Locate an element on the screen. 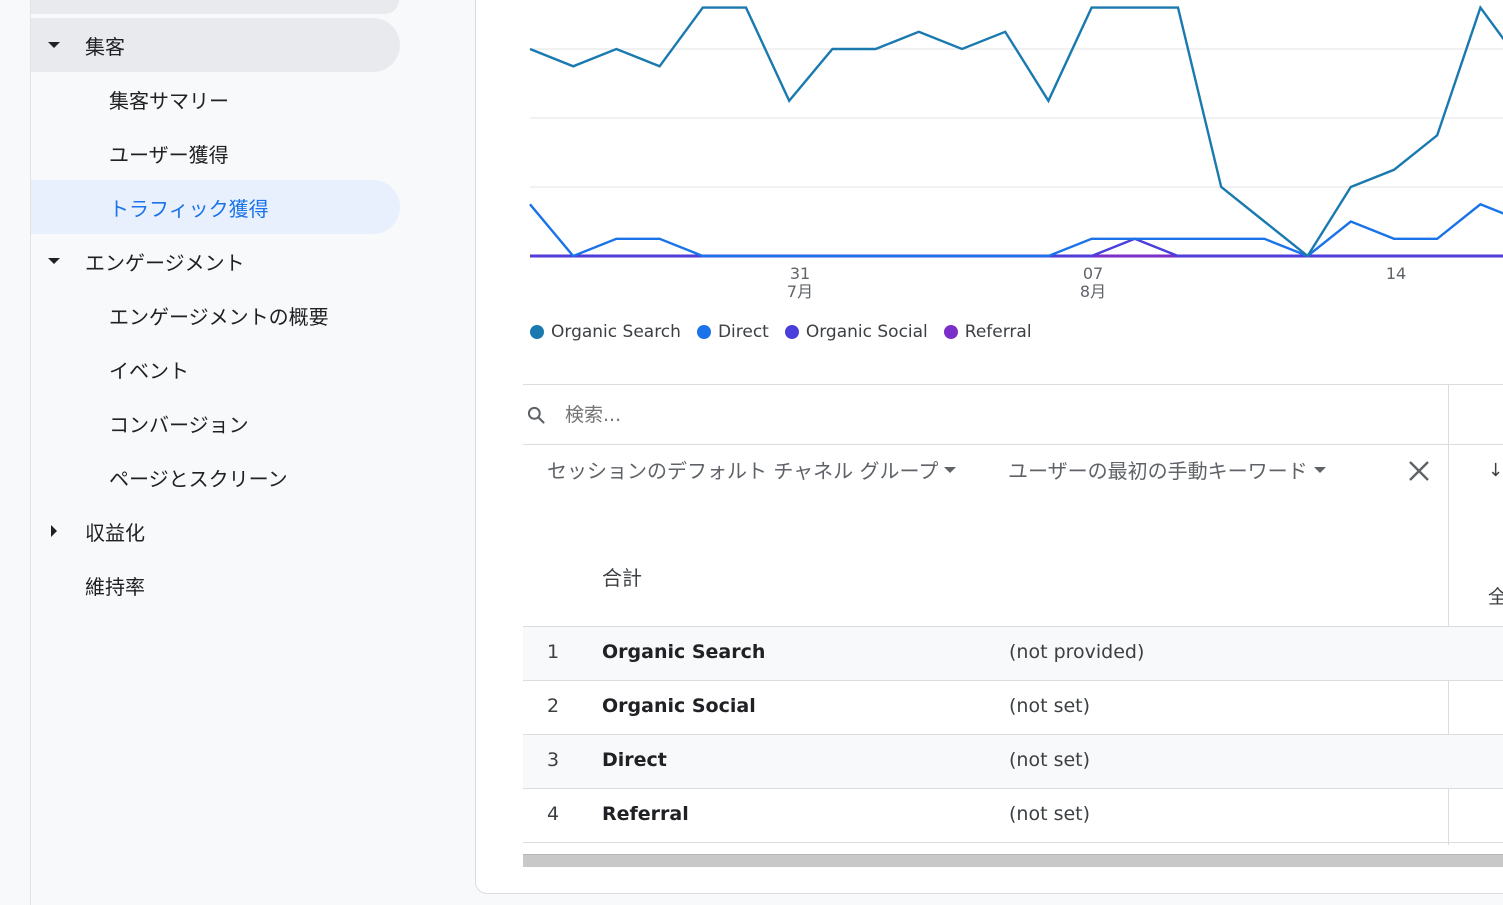 Image resolution: width=1503 pixels, height=905 pixels. sidebar-item-retention: 維持率 is located at coordinates (215, 585).